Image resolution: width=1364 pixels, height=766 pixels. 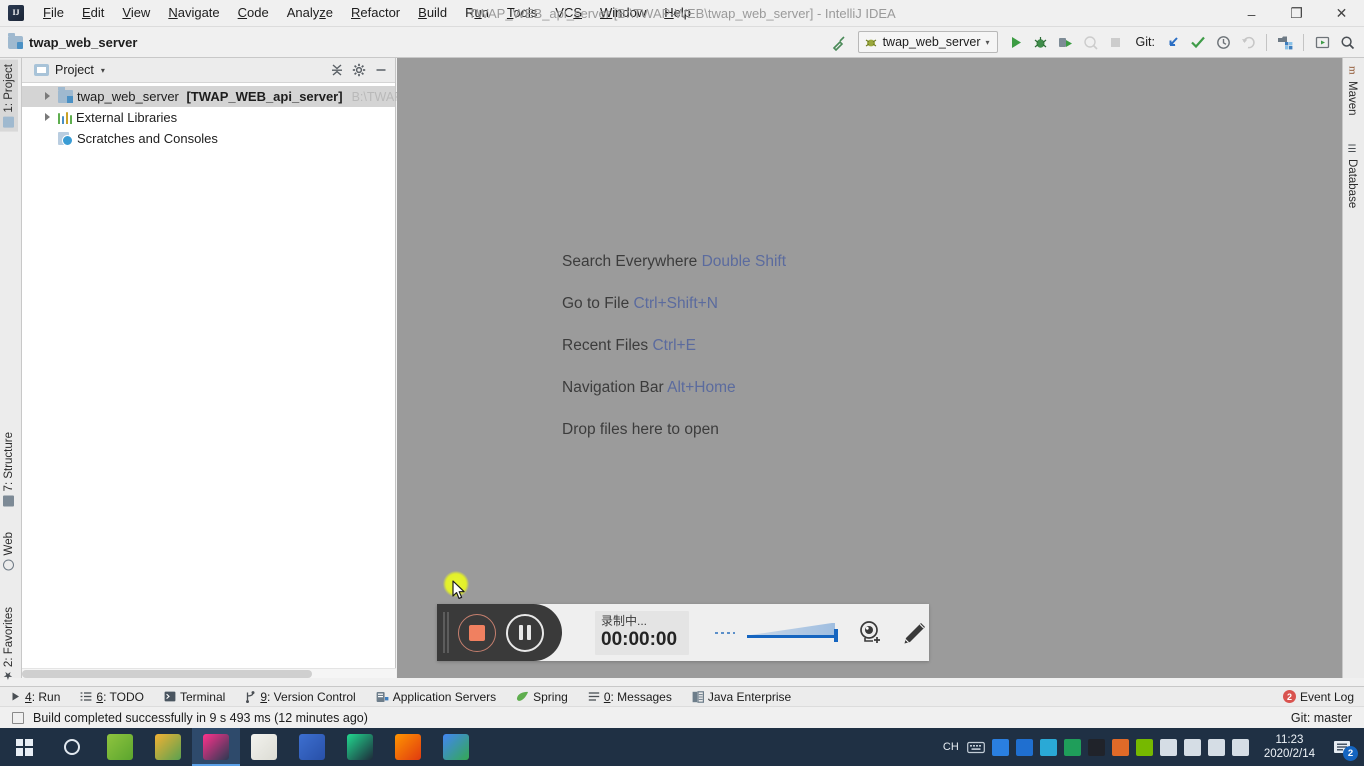 I want to click on microphone-volume-slider, so click(x=793, y=632).